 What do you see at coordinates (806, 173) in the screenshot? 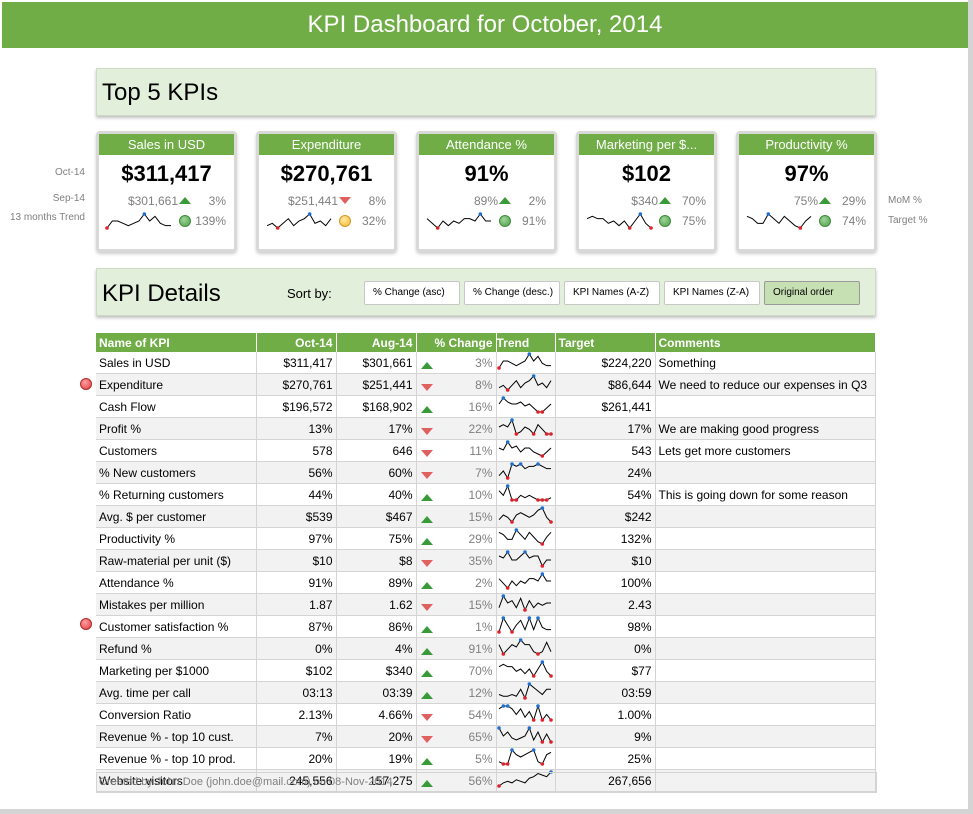
I see `kpi-card-value: 97%` at bounding box center [806, 173].